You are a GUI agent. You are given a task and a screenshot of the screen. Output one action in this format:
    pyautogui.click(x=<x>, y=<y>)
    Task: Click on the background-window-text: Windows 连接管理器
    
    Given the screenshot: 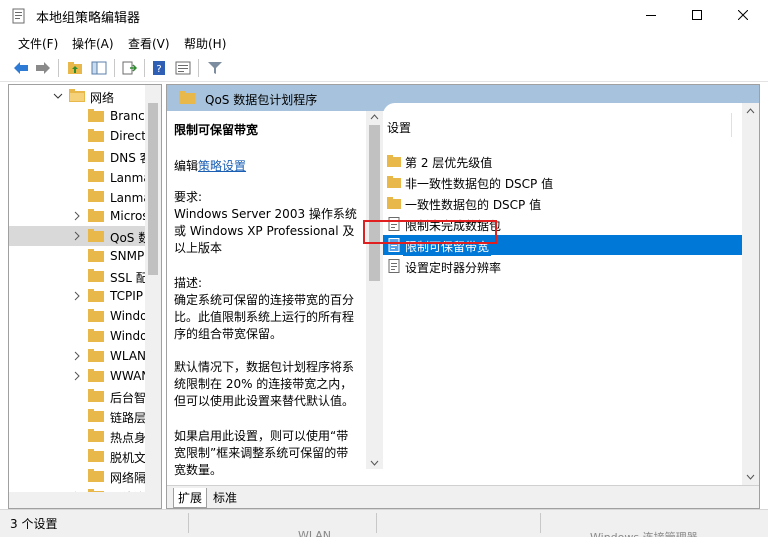 What is the action you would take?
    pyautogui.click(x=644, y=533)
    